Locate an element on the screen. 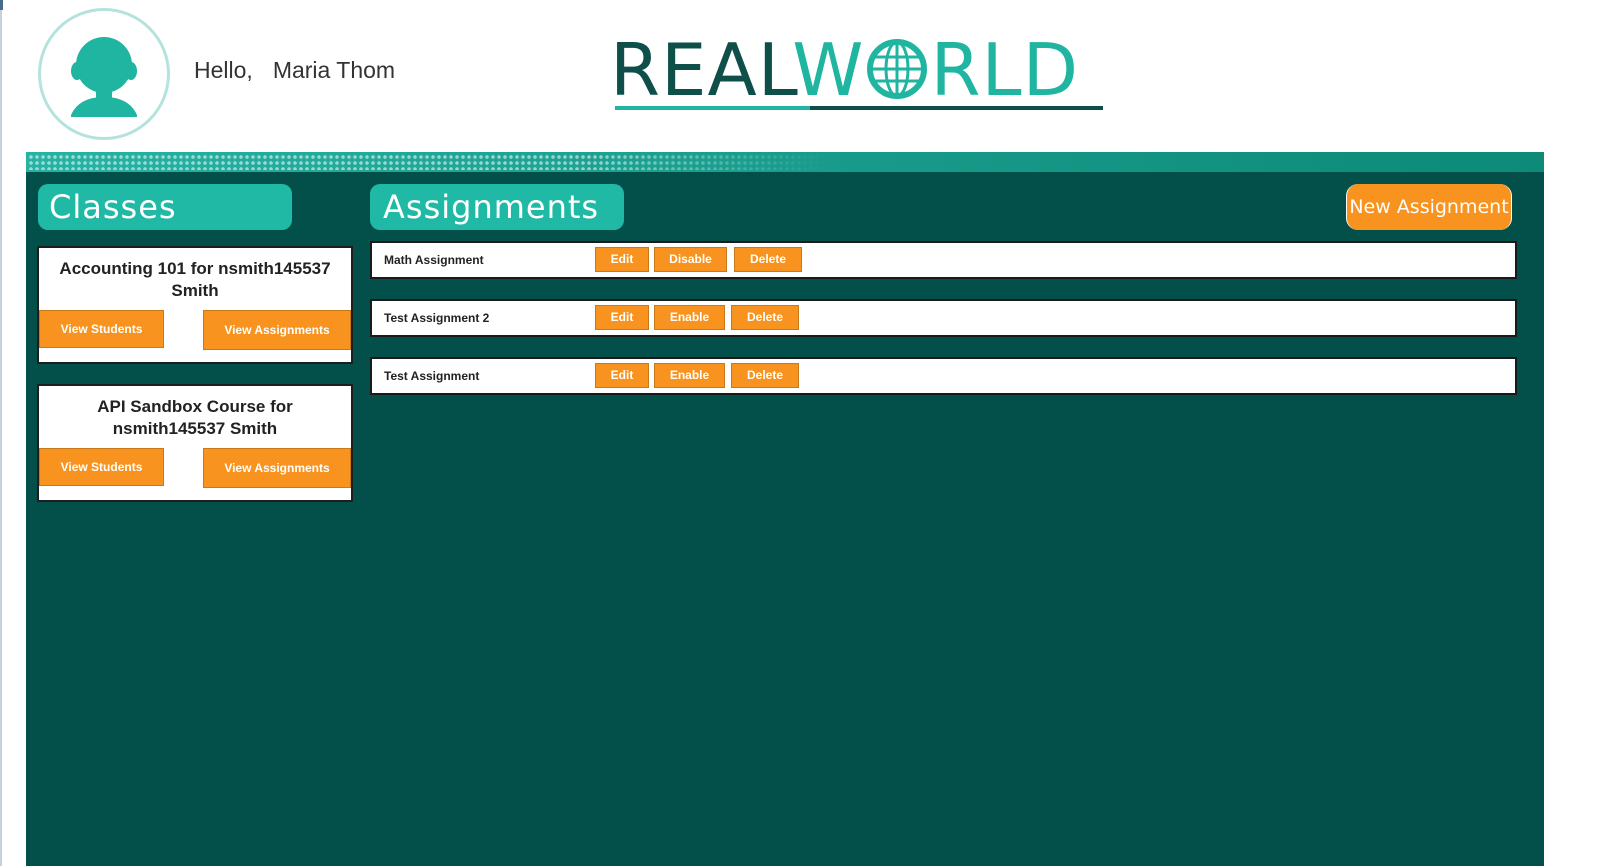  avatar is located at coordinates (104, 74).